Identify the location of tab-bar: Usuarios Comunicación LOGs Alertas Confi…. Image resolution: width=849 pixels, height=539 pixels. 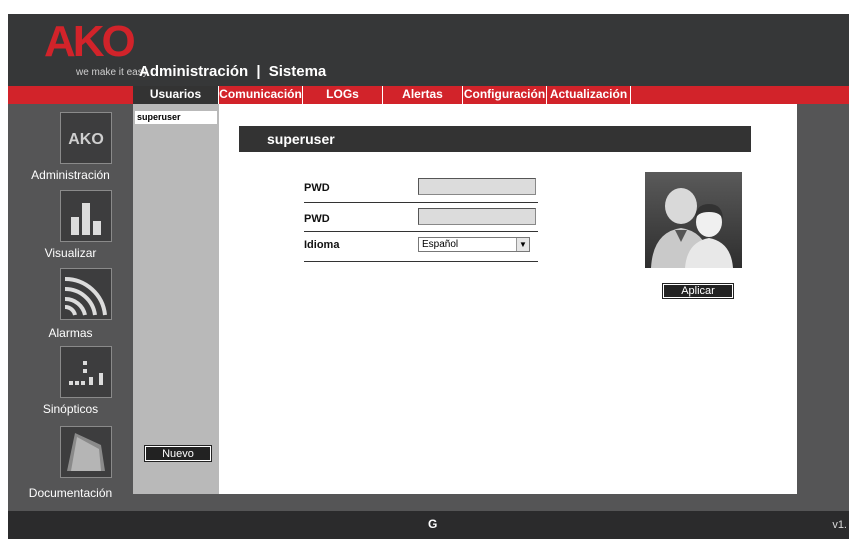
(428, 95).